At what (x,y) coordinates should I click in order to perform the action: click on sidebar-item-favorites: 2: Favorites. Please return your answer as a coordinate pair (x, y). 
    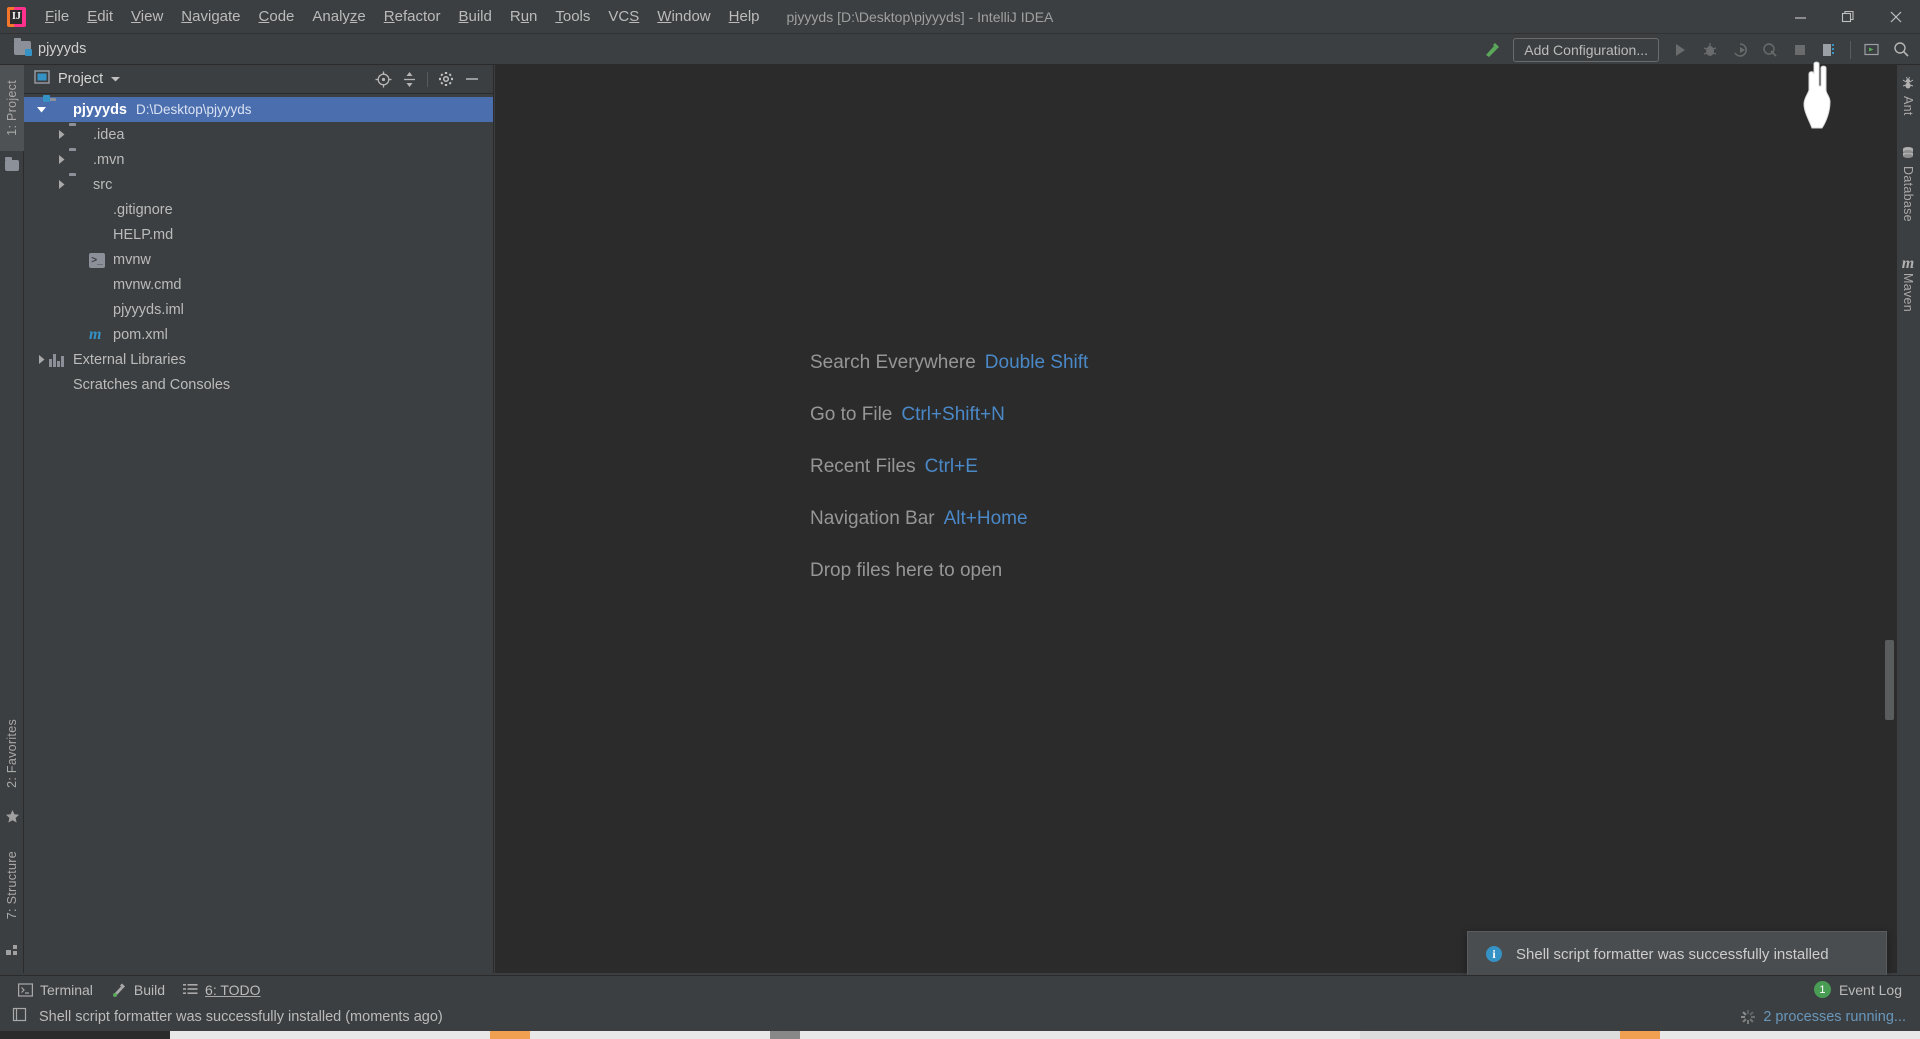
    Looking at the image, I should click on (12, 753).